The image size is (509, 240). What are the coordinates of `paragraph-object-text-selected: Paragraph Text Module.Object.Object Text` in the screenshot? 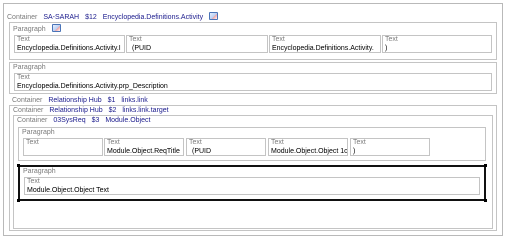 It's located at (252, 183).